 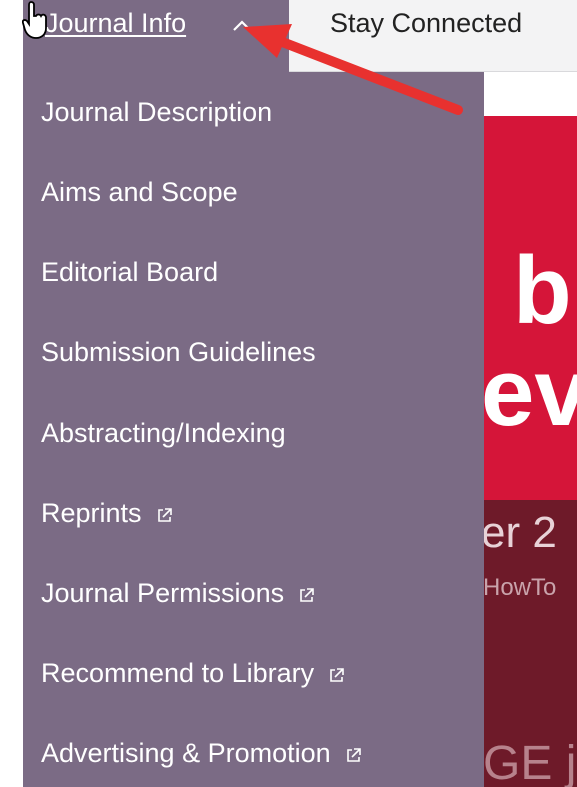 I want to click on menu-item-abstracting-indexing: Abstracting/Indexing, so click(x=163, y=433).